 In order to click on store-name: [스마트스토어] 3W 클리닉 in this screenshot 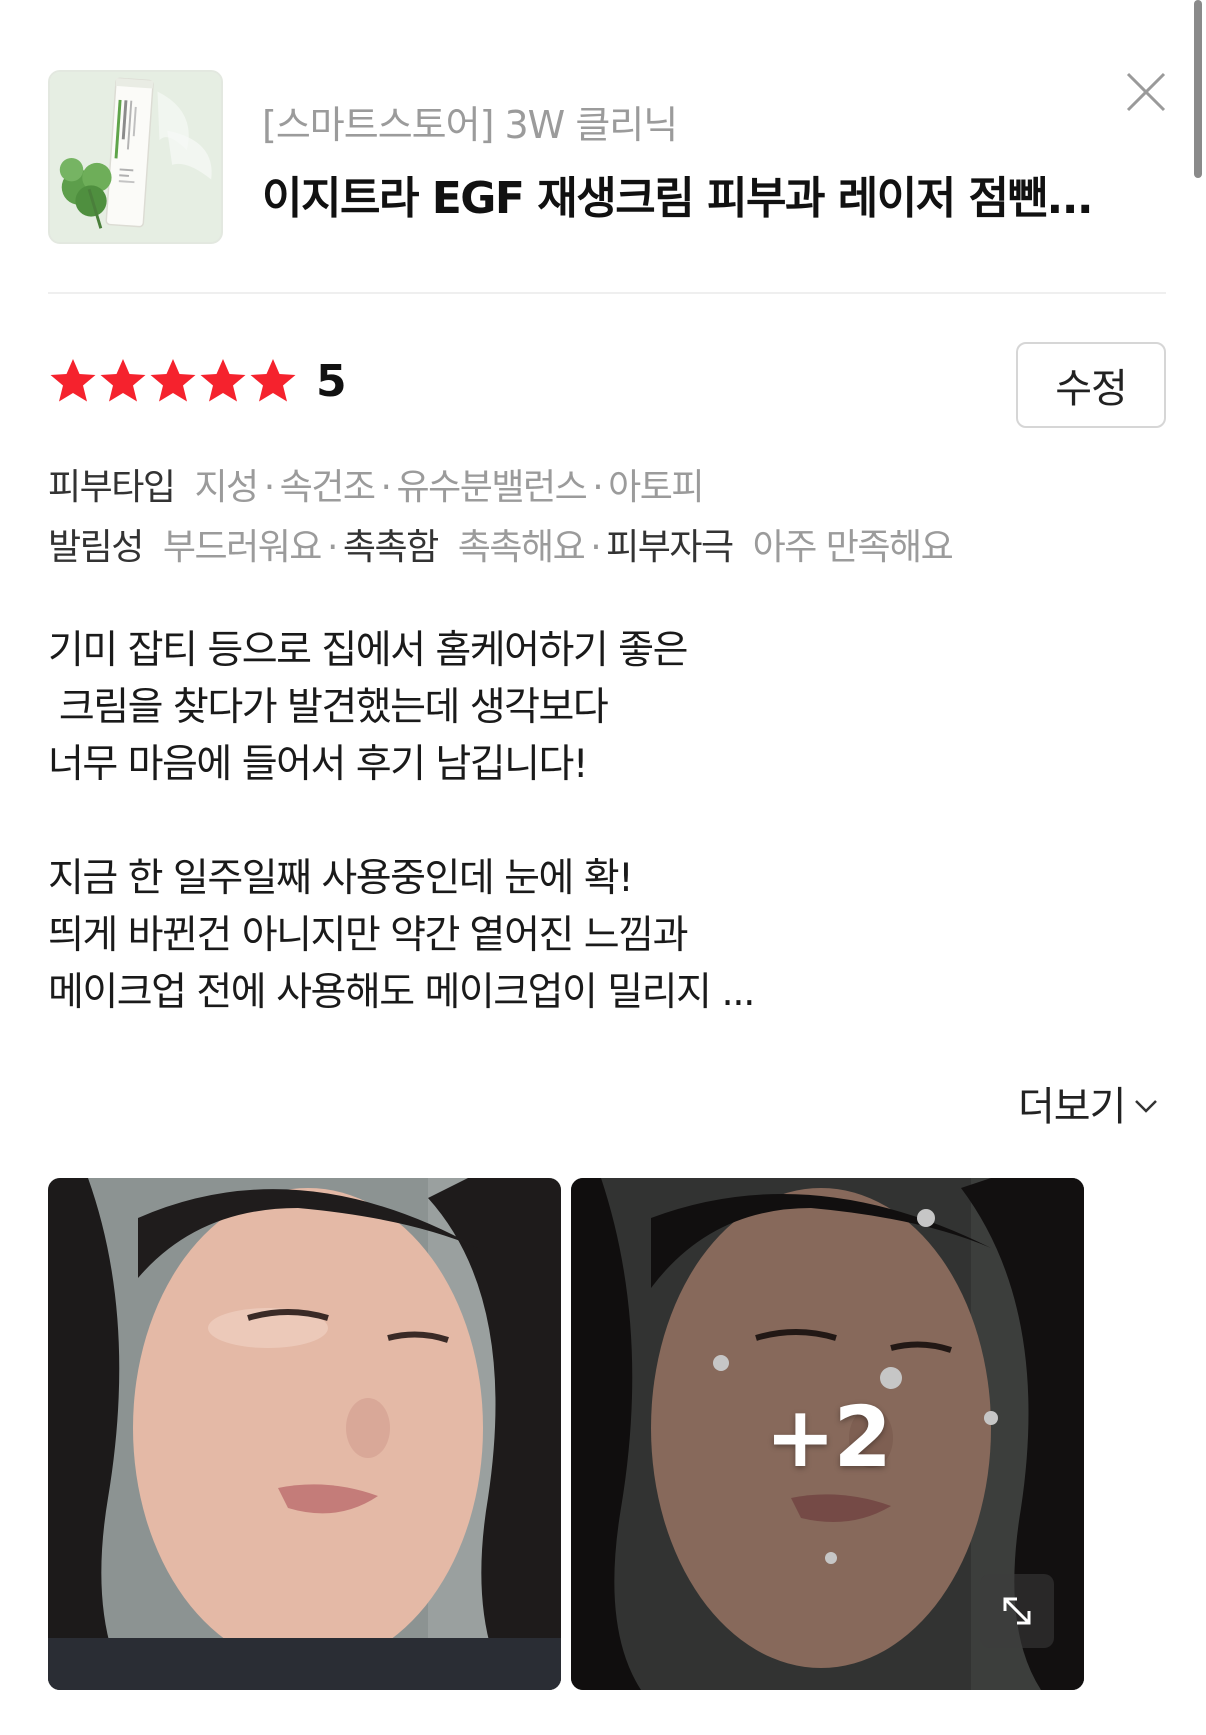, I will do `click(470, 125)`.